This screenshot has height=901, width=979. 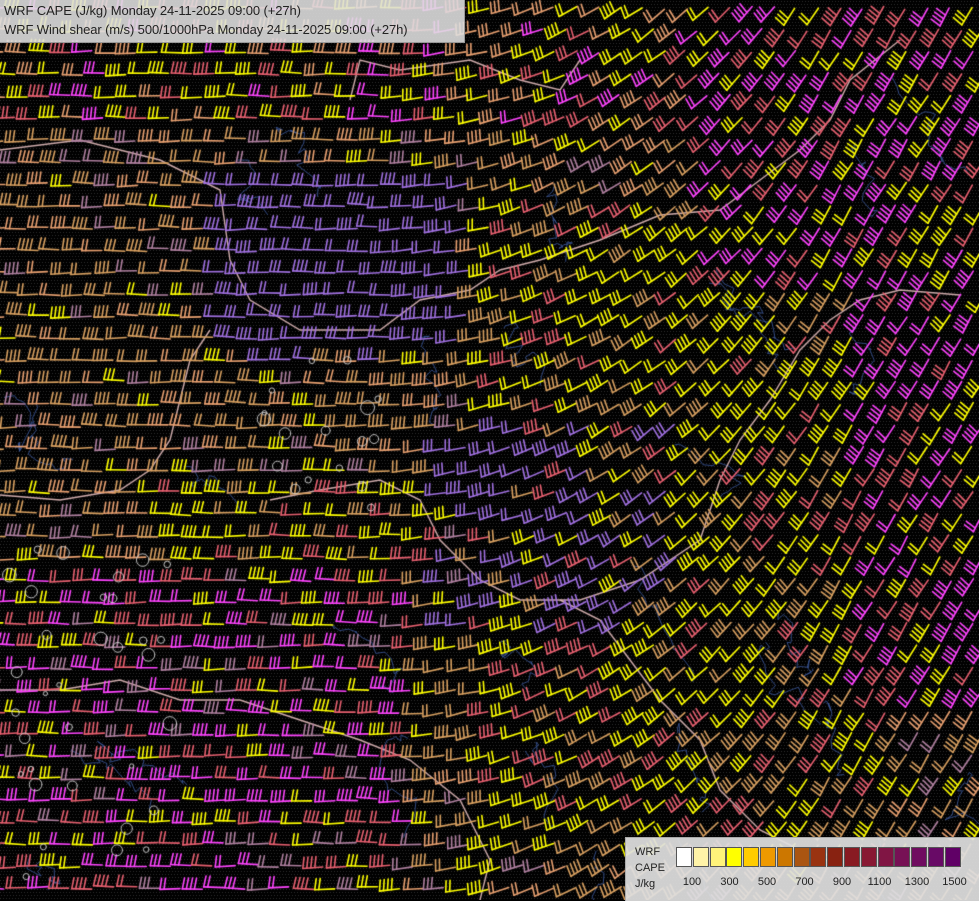 I want to click on legend-tick-labels: 100 300 500 700 900 1100 1300 1500, so click(x=826, y=883).